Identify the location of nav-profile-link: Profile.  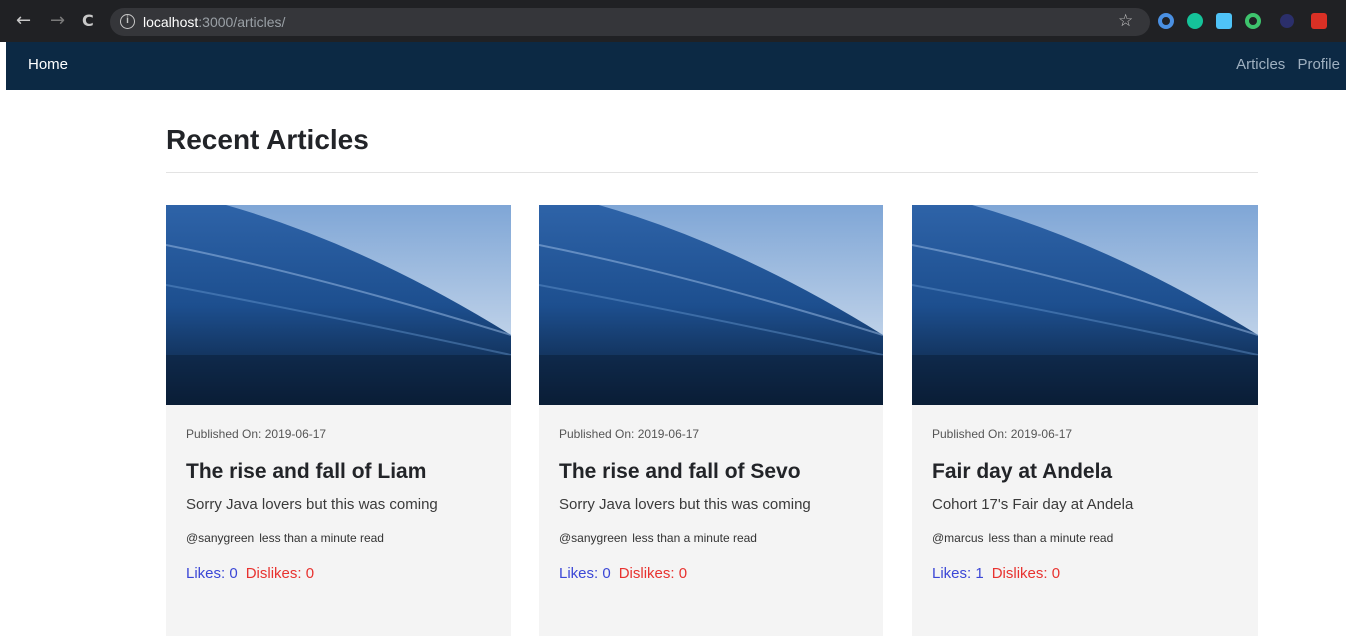
(1318, 64).